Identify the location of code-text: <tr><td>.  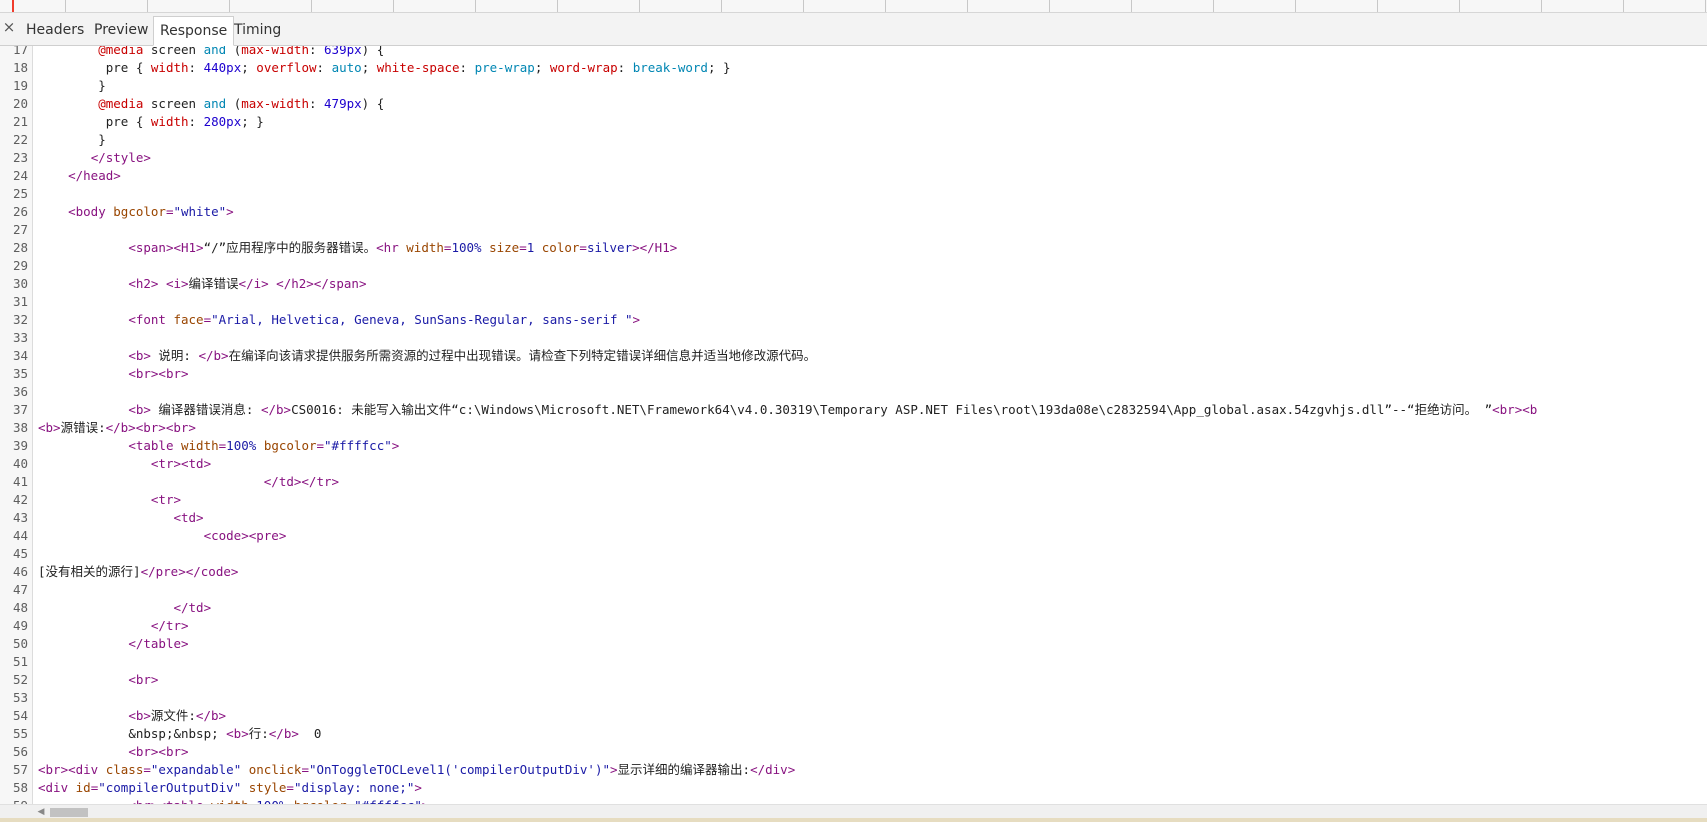
(124, 464).